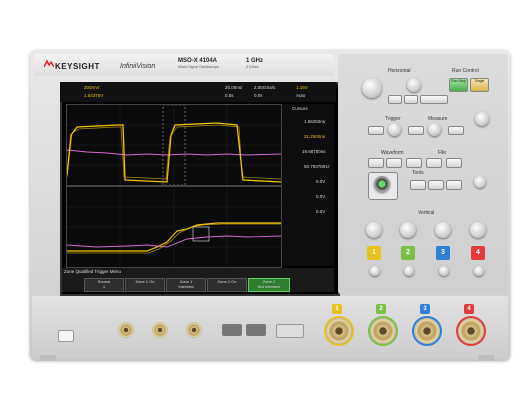  I want to click on acquire-button, so click(376, 163).